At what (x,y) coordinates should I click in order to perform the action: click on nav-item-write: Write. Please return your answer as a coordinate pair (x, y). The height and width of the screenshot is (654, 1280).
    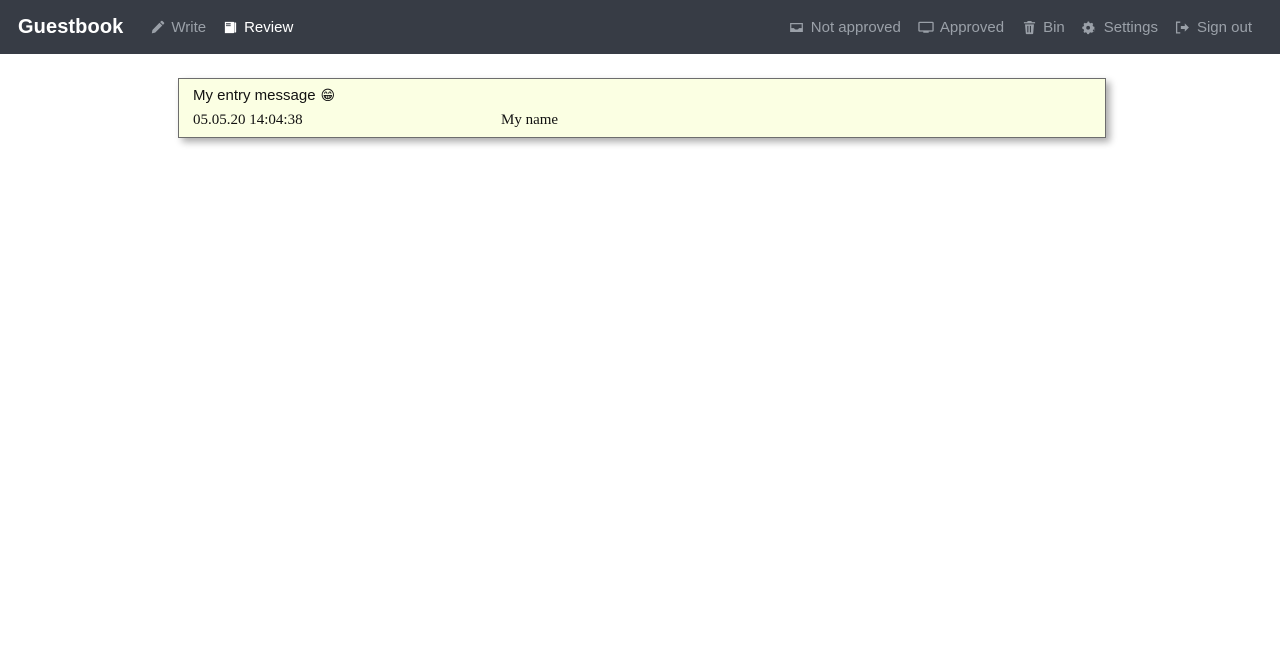
    Looking at the image, I should click on (177, 27).